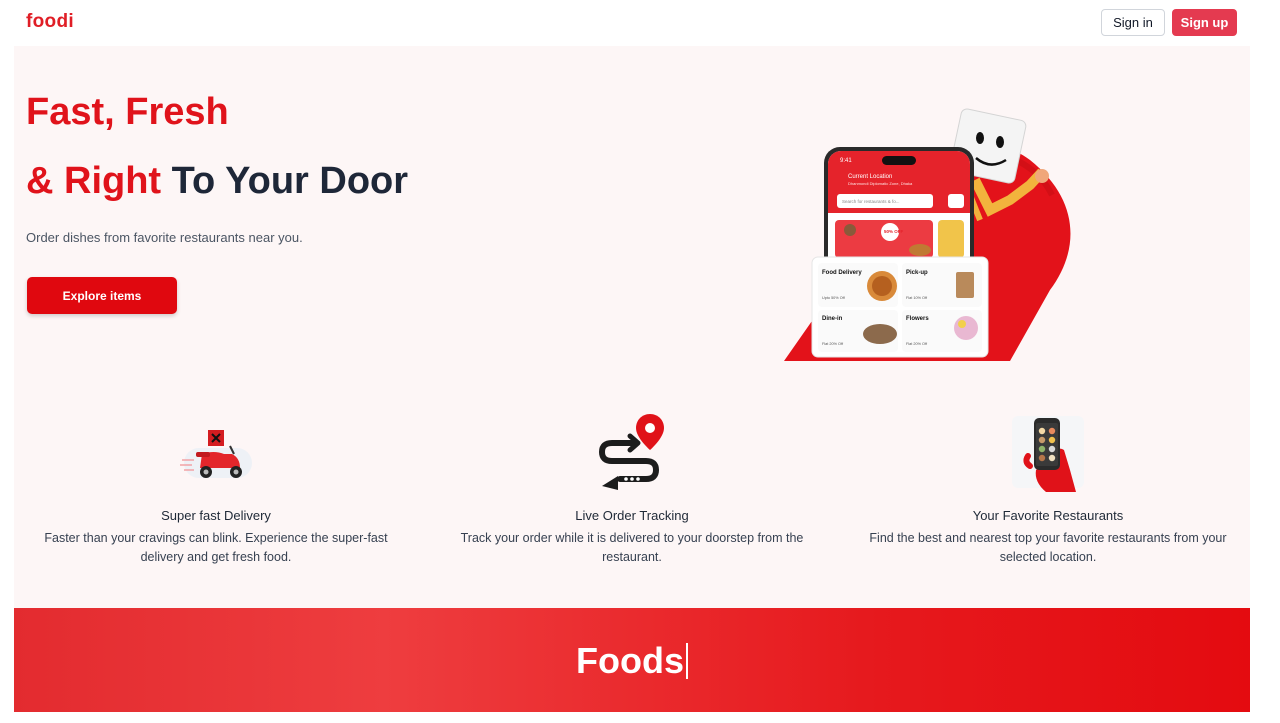 The height and width of the screenshot is (723, 1280). What do you see at coordinates (216, 454) in the screenshot?
I see `scooter-delivery-icon` at bounding box center [216, 454].